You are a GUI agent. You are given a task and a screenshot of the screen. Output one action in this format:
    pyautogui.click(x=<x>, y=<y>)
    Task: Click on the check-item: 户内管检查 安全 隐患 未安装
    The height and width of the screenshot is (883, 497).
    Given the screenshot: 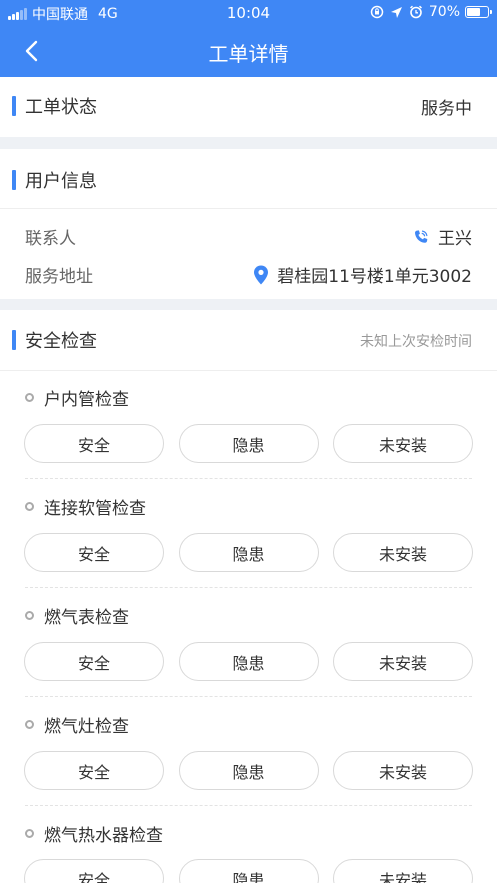 What is the action you would take?
    pyautogui.click(x=248, y=425)
    